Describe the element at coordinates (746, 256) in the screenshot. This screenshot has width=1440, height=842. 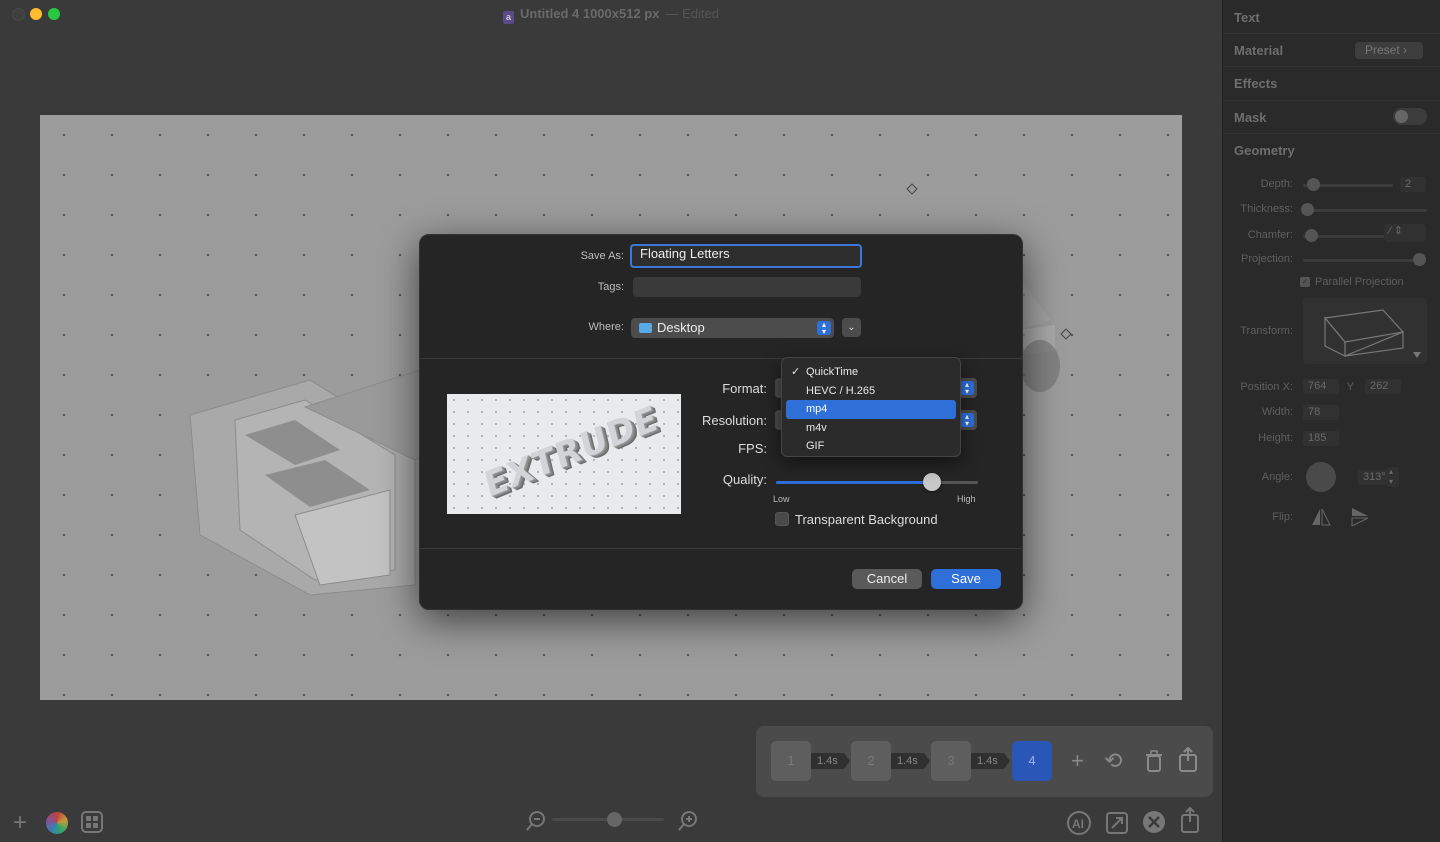
I see `save-as-field: Floating Letters` at that location.